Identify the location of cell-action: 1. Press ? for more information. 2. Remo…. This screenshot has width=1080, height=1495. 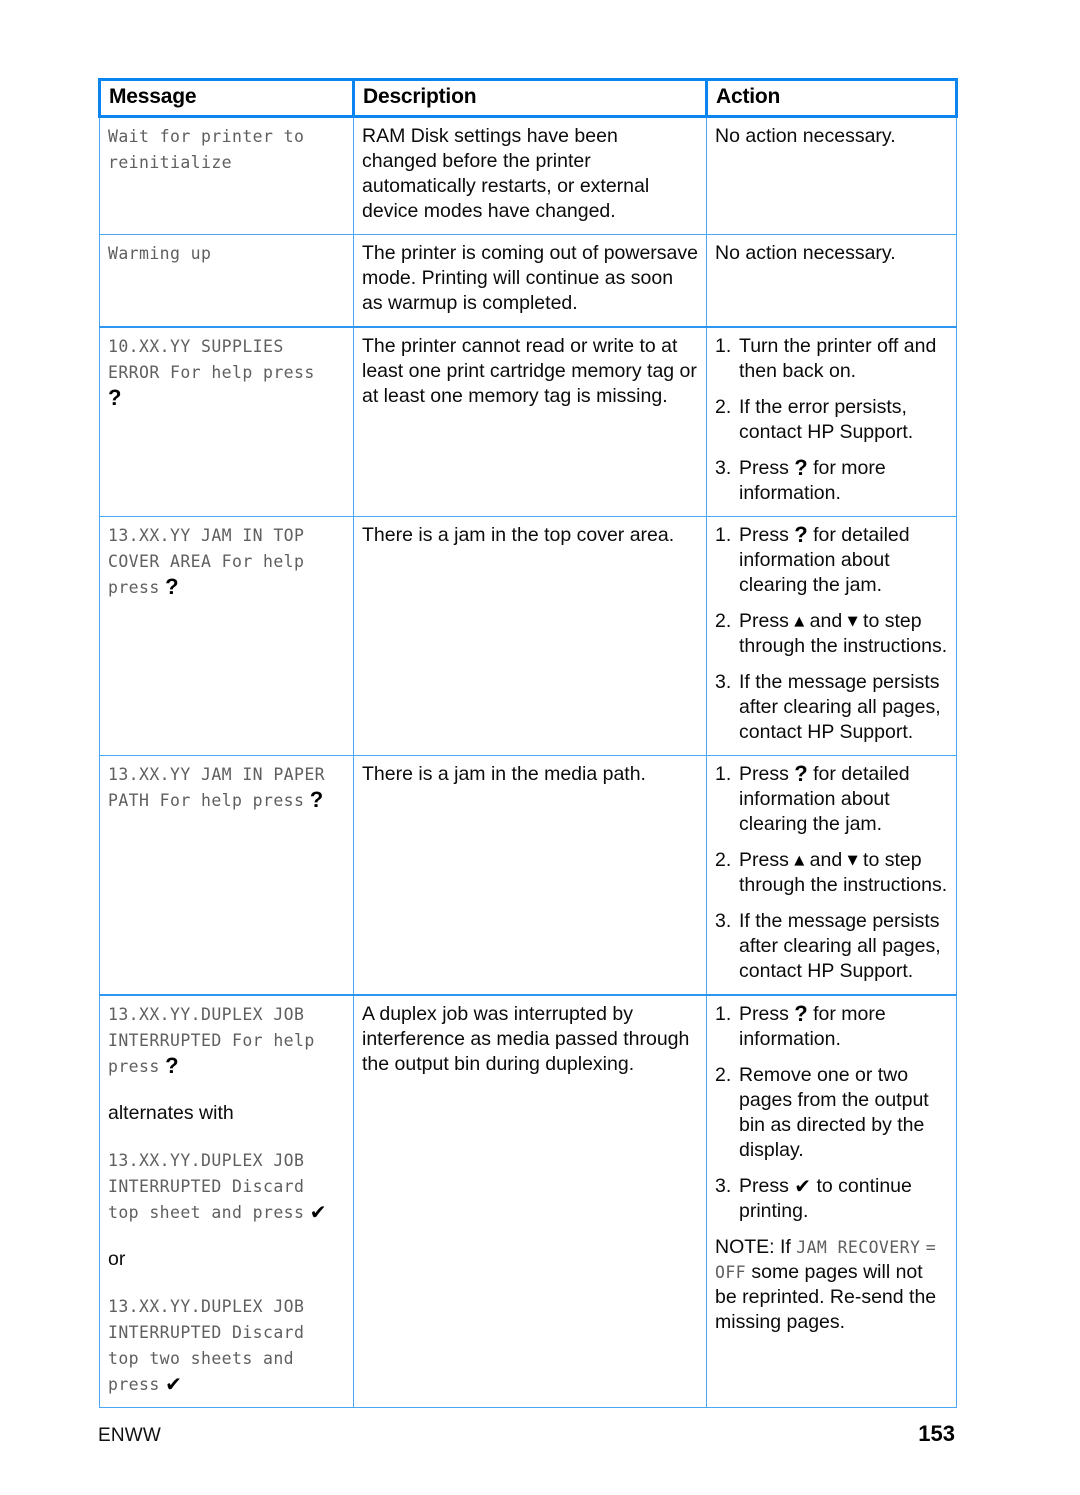
(831, 1201).